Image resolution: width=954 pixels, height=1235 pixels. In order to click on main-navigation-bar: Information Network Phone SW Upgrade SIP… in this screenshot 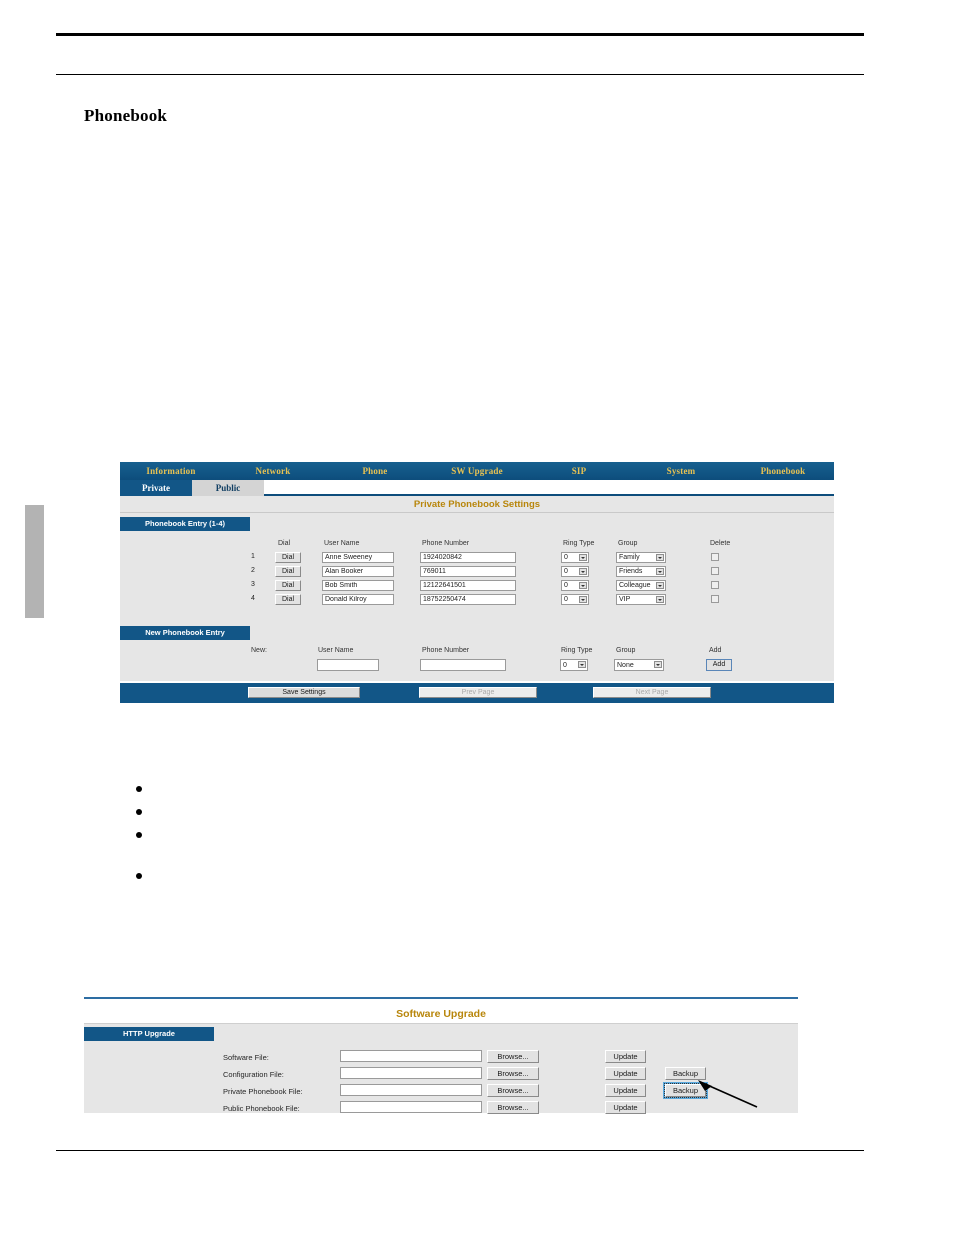, I will do `click(477, 471)`.